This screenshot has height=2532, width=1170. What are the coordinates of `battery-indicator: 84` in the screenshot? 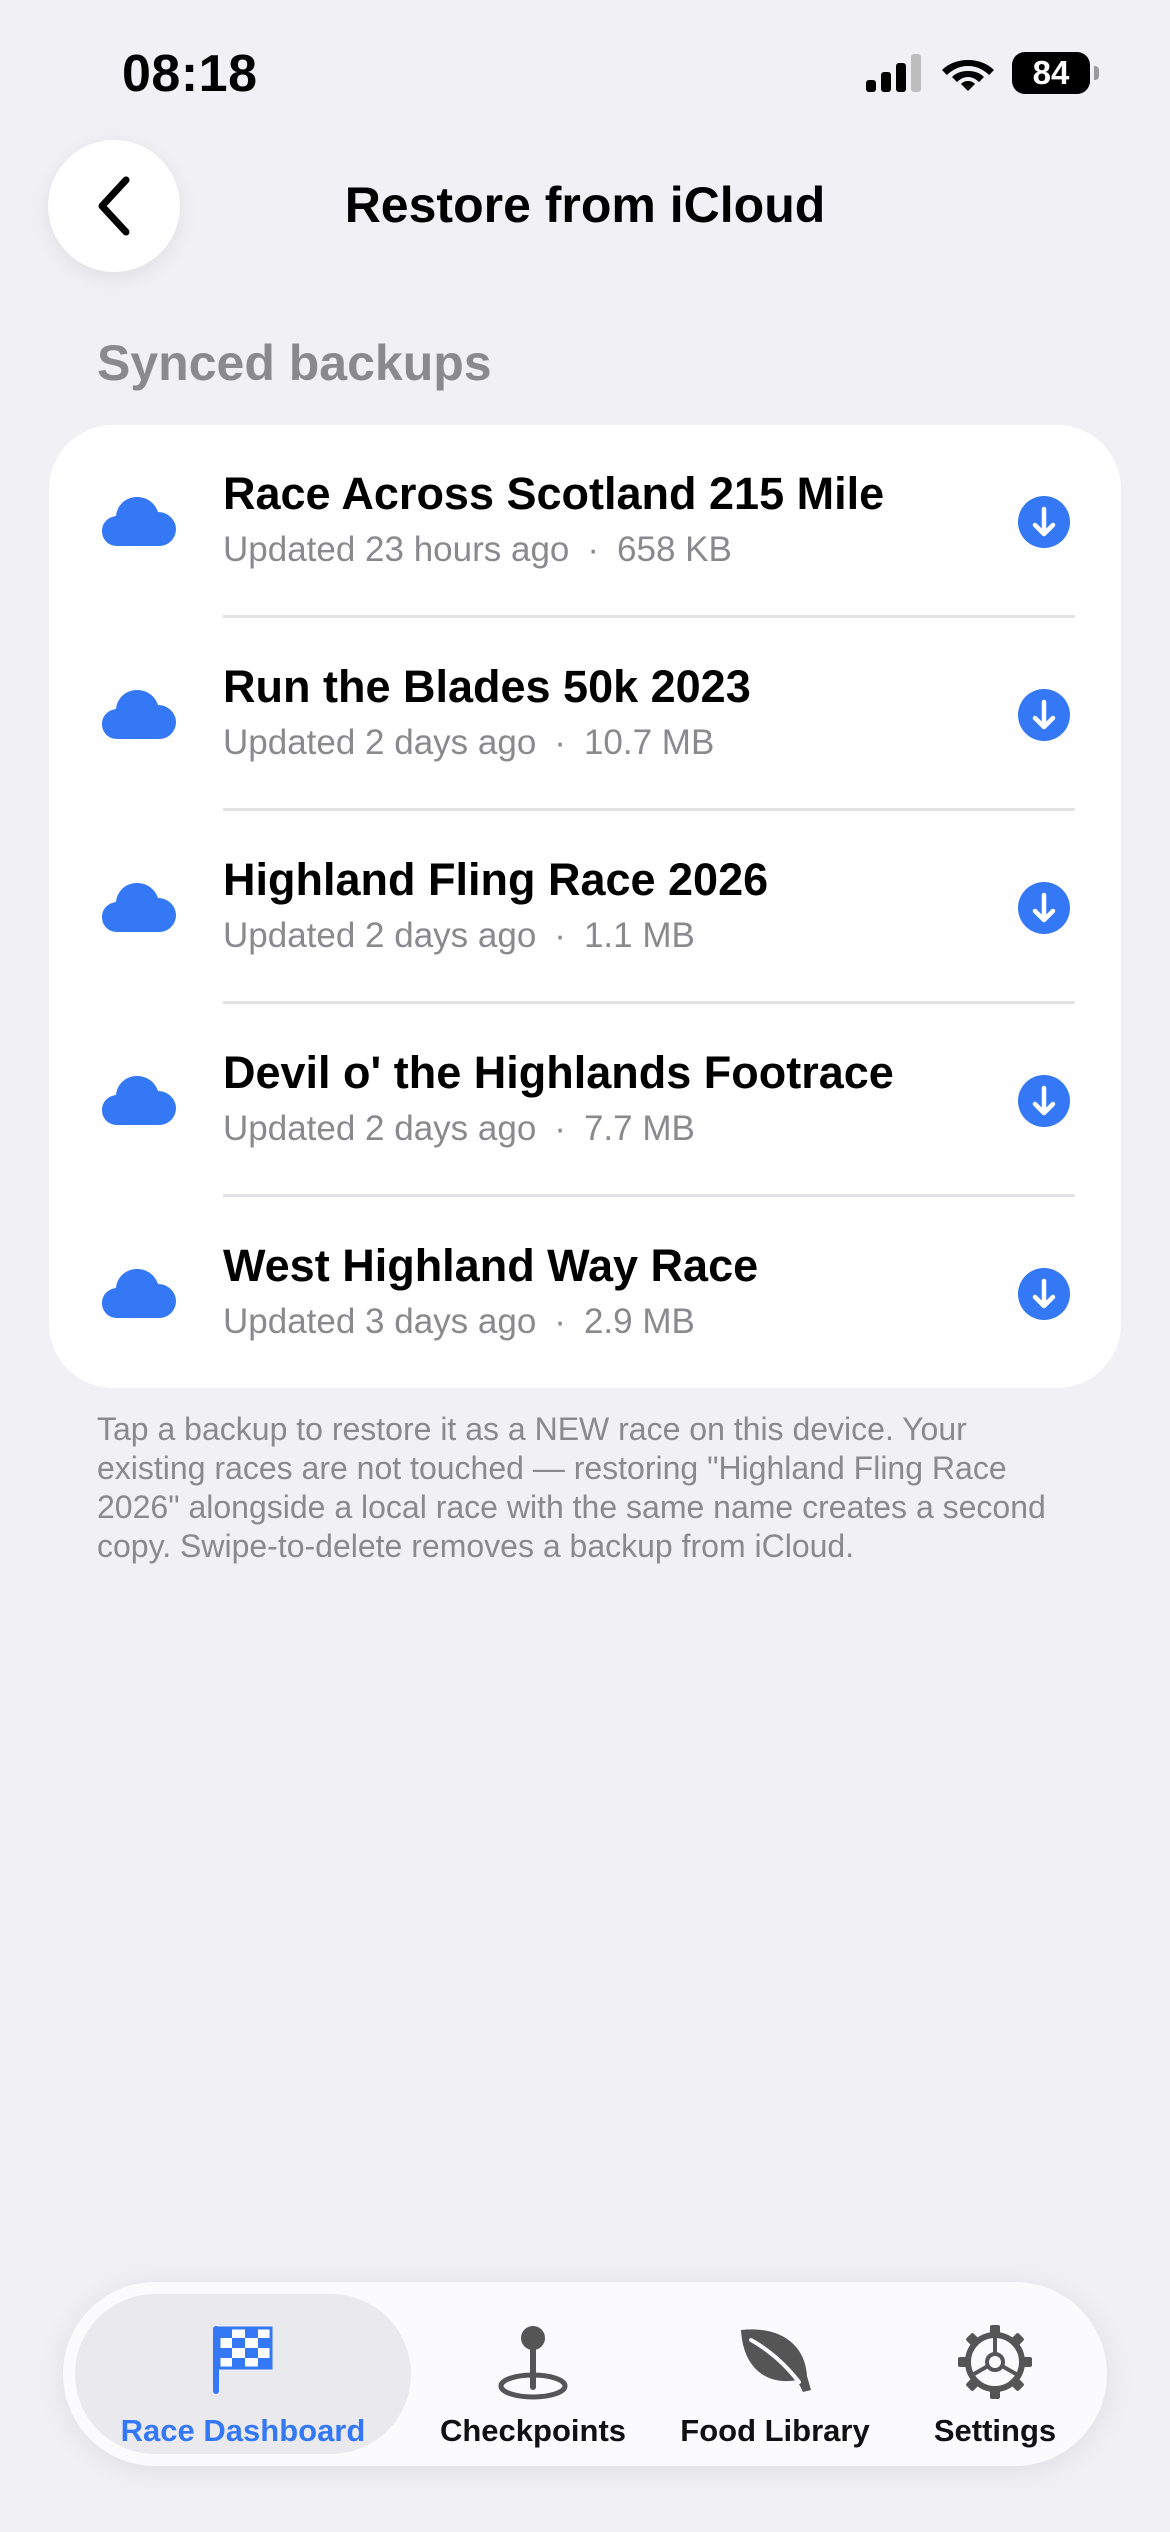 It's located at (1055, 73).